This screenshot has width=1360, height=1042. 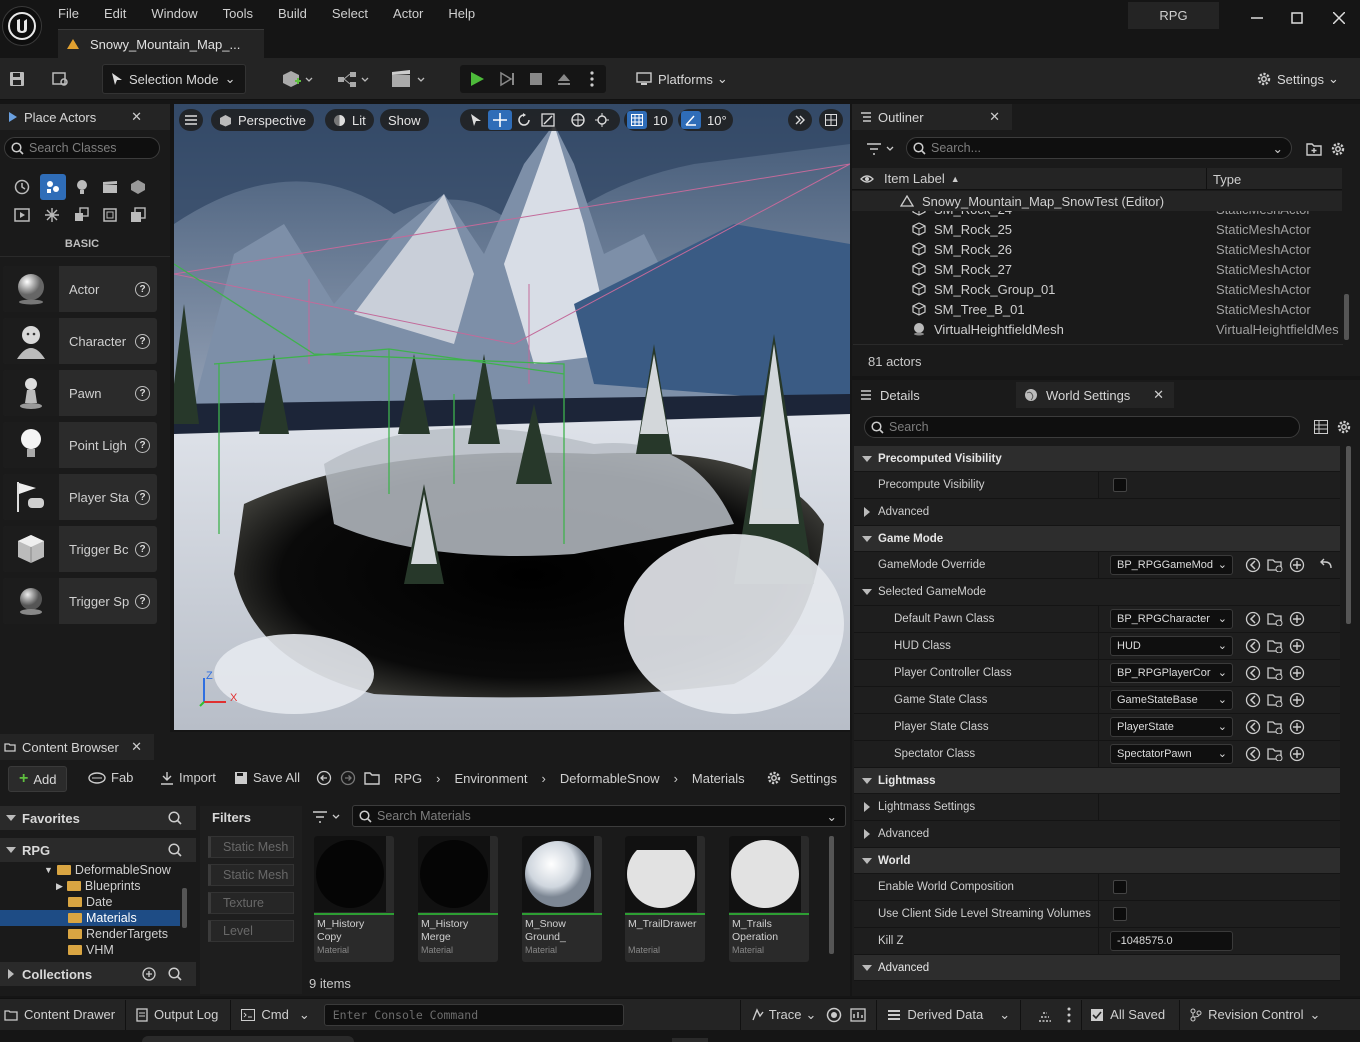 What do you see at coordinates (251, 931) in the screenshot?
I see `filter-level: Level` at bounding box center [251, 931].